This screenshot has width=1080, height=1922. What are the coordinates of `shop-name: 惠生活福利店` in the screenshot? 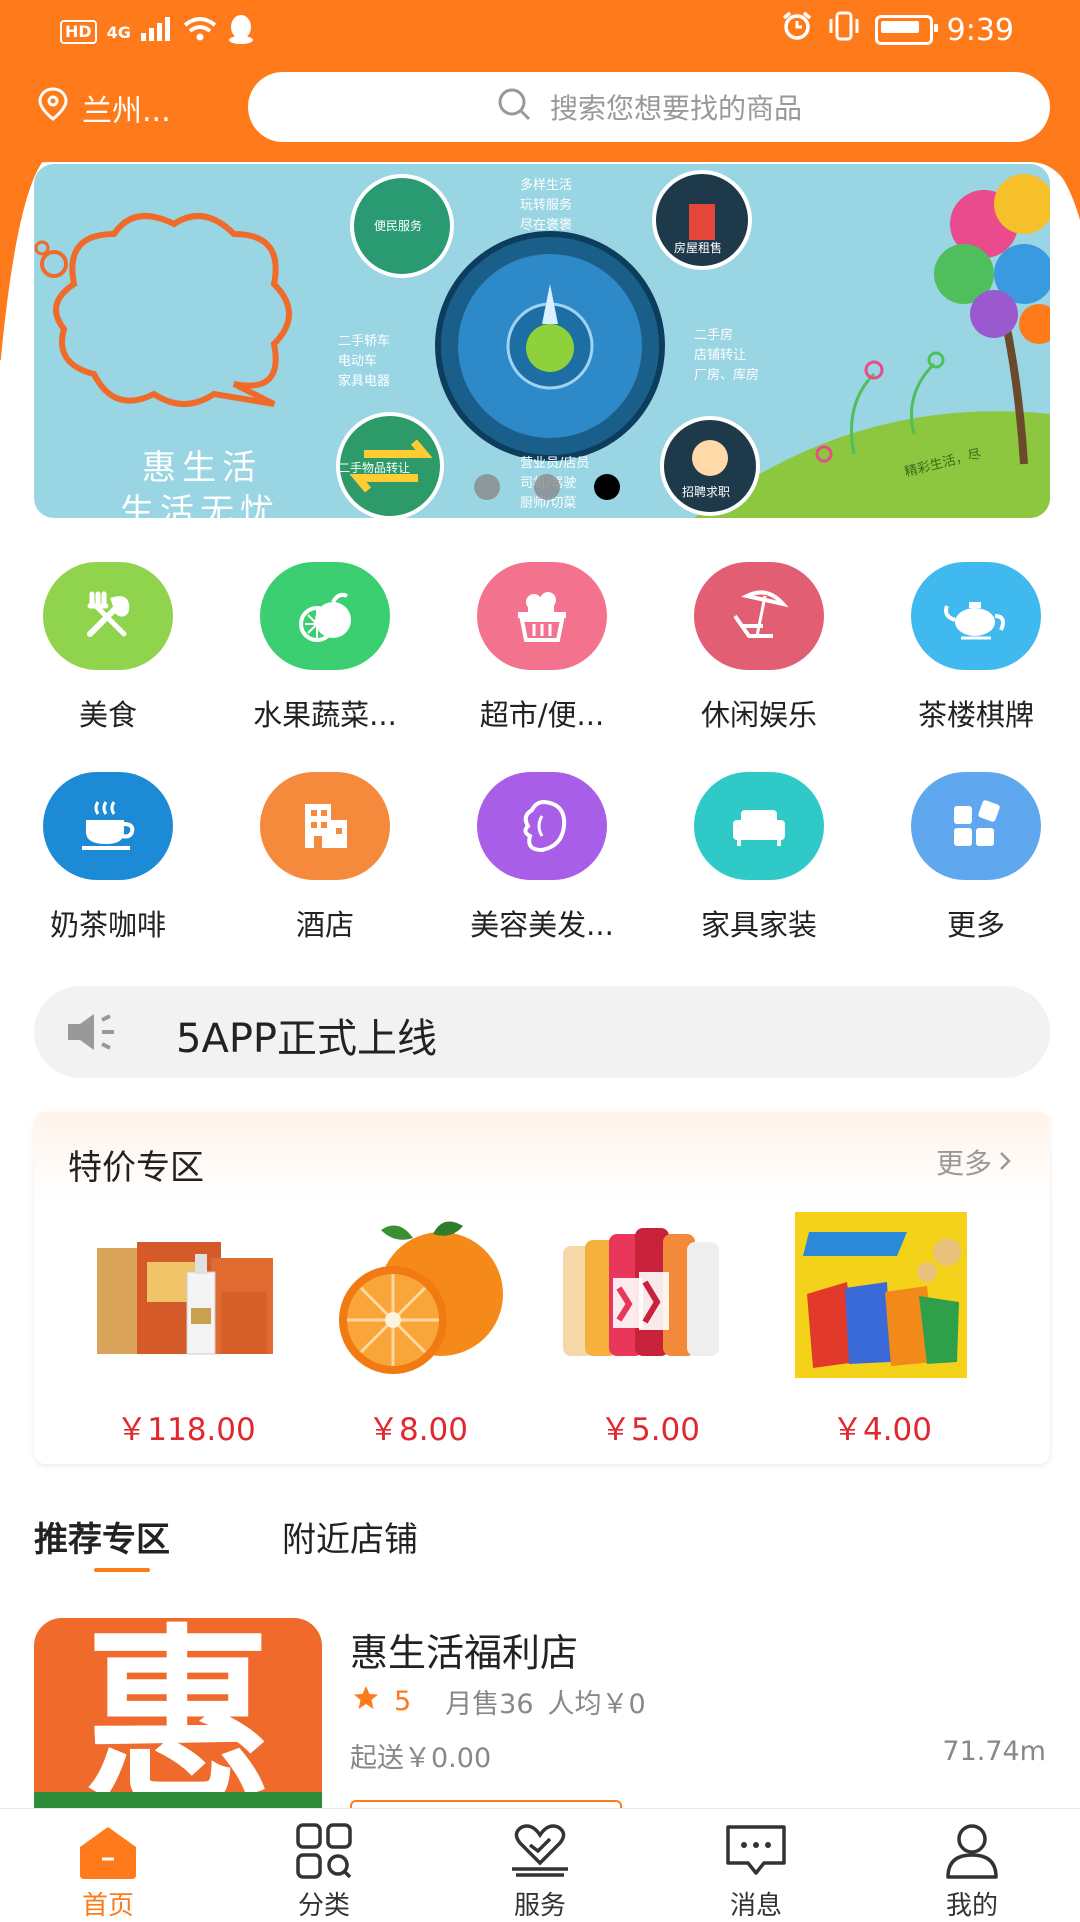 It's located at (464, 1649).